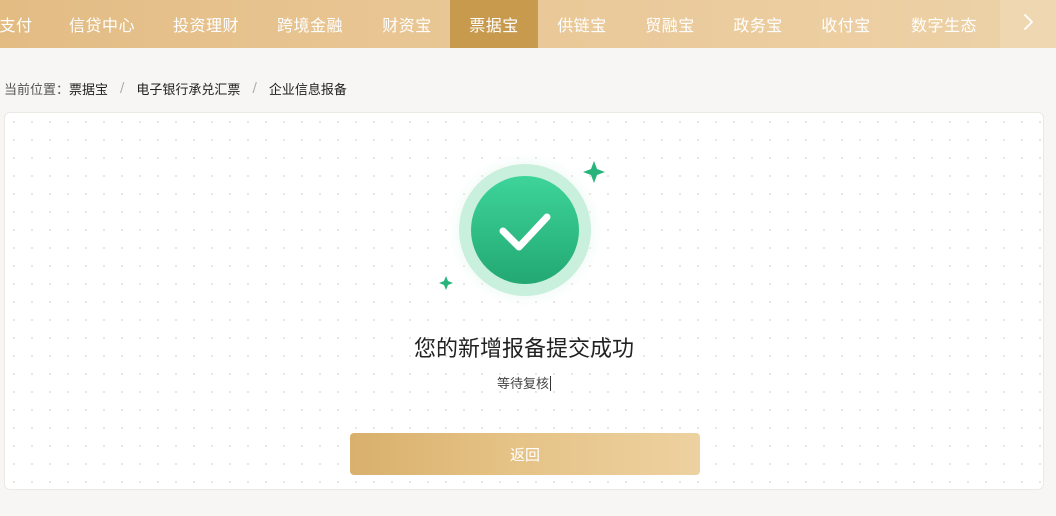 The width and height of the screenshot is (1056, 516). Describe the element at coordinates (670, 24) in the screenshot. I see `nav-item-trade-finance: 贸融宝` at that location.